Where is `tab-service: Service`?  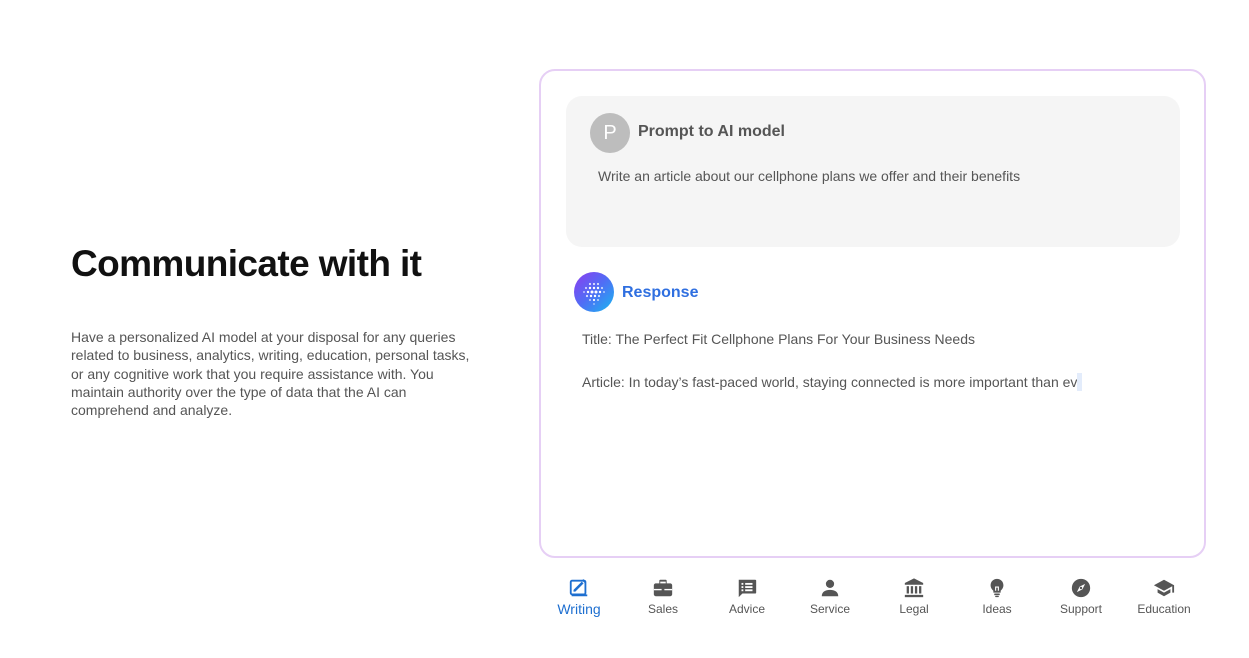
tab-service: Service is located at coordinates (830, 595).